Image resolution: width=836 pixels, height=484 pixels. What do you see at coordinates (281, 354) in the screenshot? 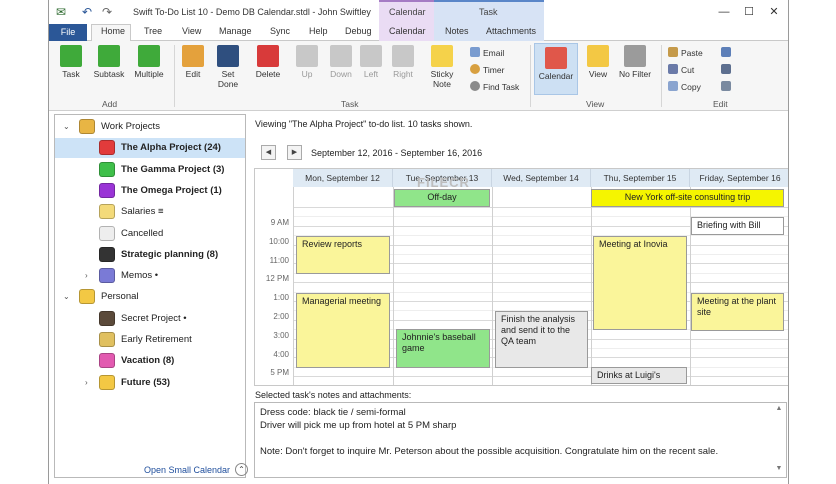
I see `time-label: 4:00` at bounding box center [281, 354].